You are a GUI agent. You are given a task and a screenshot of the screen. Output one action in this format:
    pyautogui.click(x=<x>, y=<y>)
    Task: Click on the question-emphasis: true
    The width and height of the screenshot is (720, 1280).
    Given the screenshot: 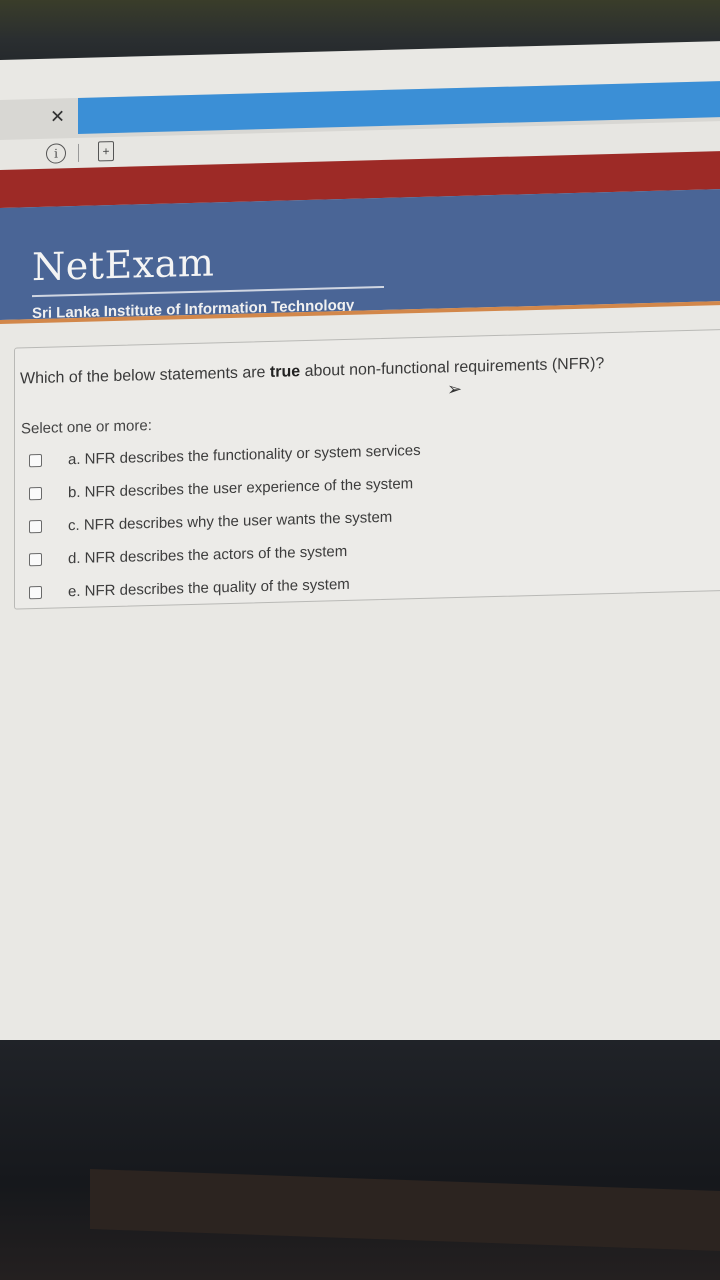 What is the action you would take?
    pyautogui.click(x=285, y=372)
    